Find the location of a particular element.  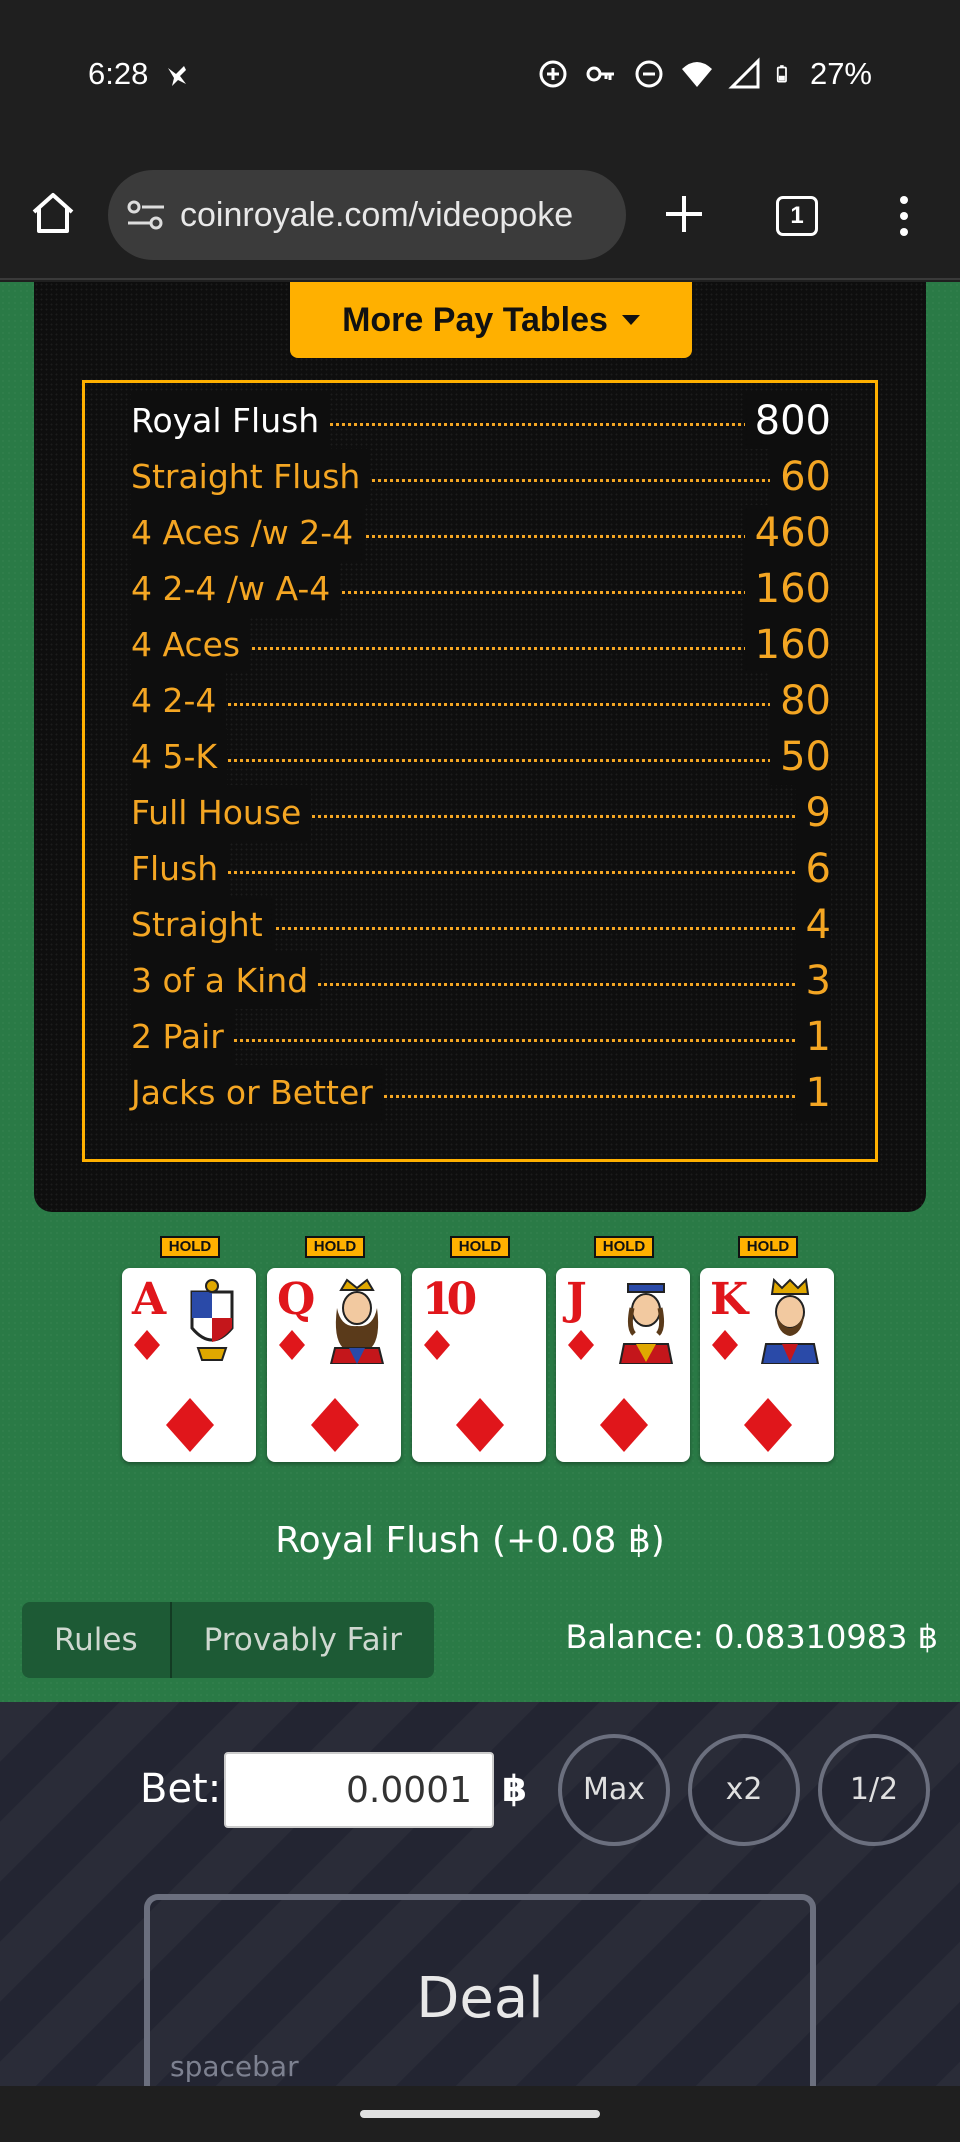

jack-face-icon is located at coordinates (646, 1323).